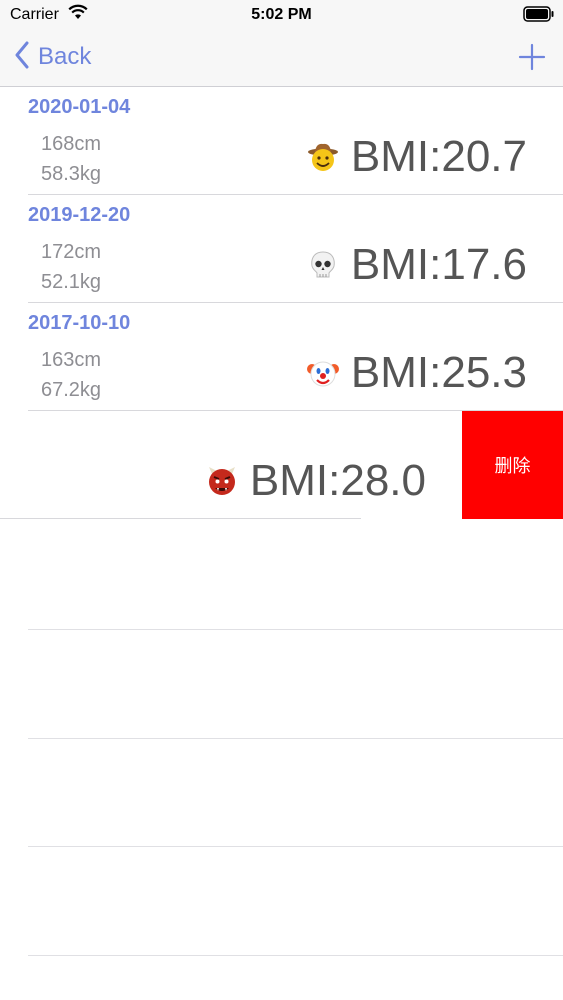 The height and width of the screenshot is (1000, 563). I want to click on clown-face-icon, so click(323, 373).